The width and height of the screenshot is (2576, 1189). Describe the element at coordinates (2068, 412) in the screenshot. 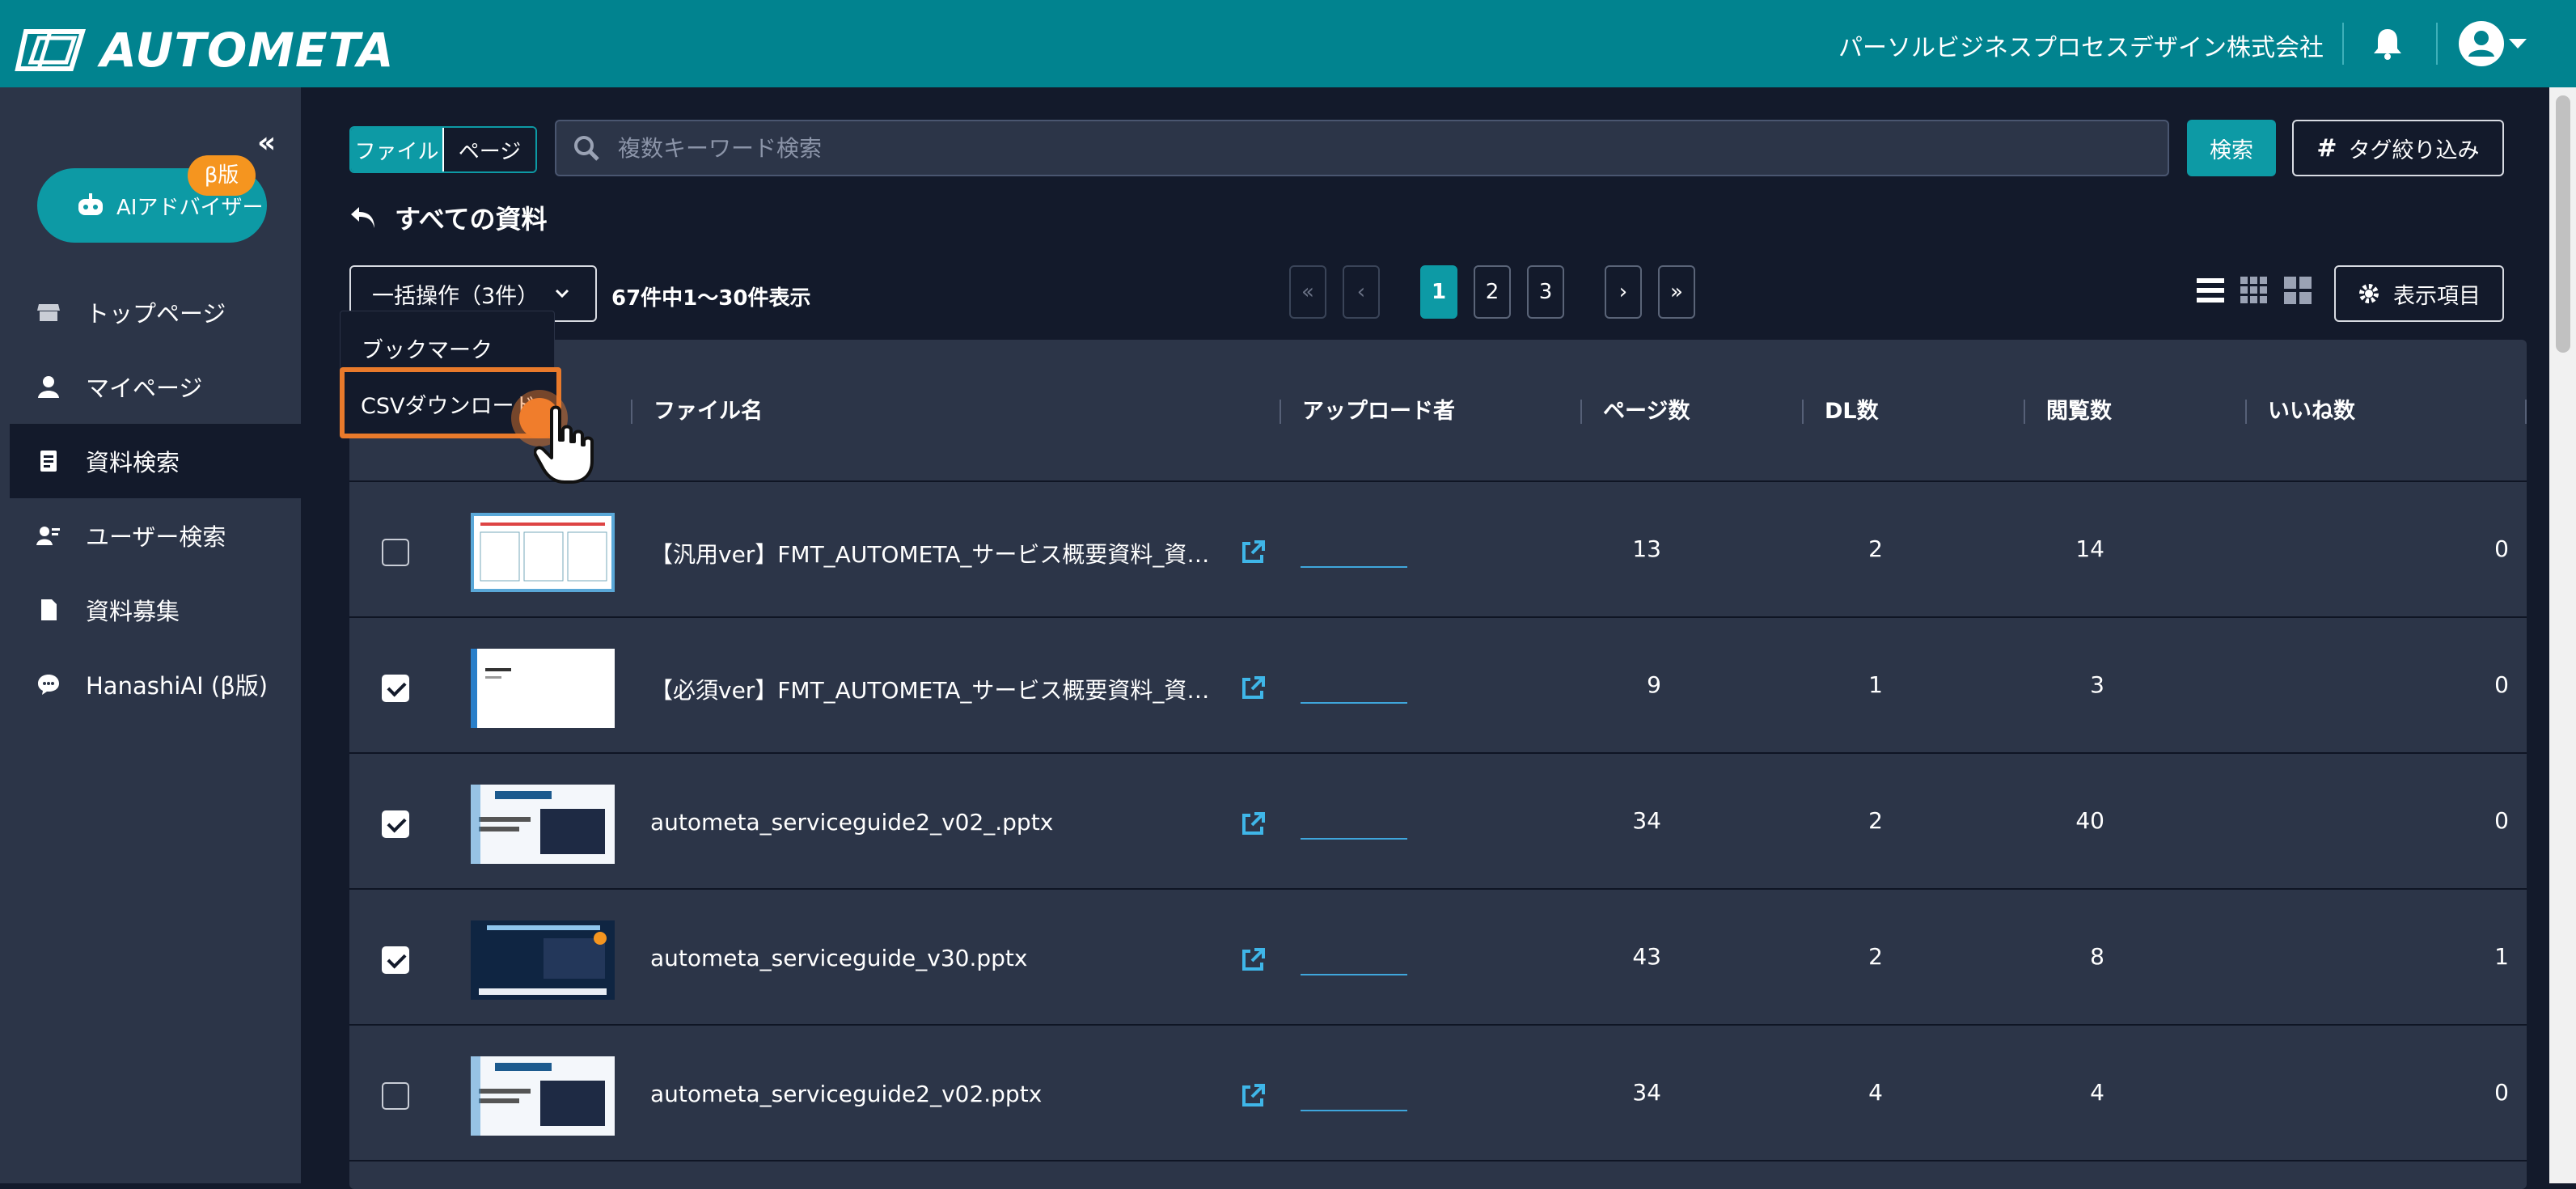

I see `column-header-views: 閲覧数` at that location.